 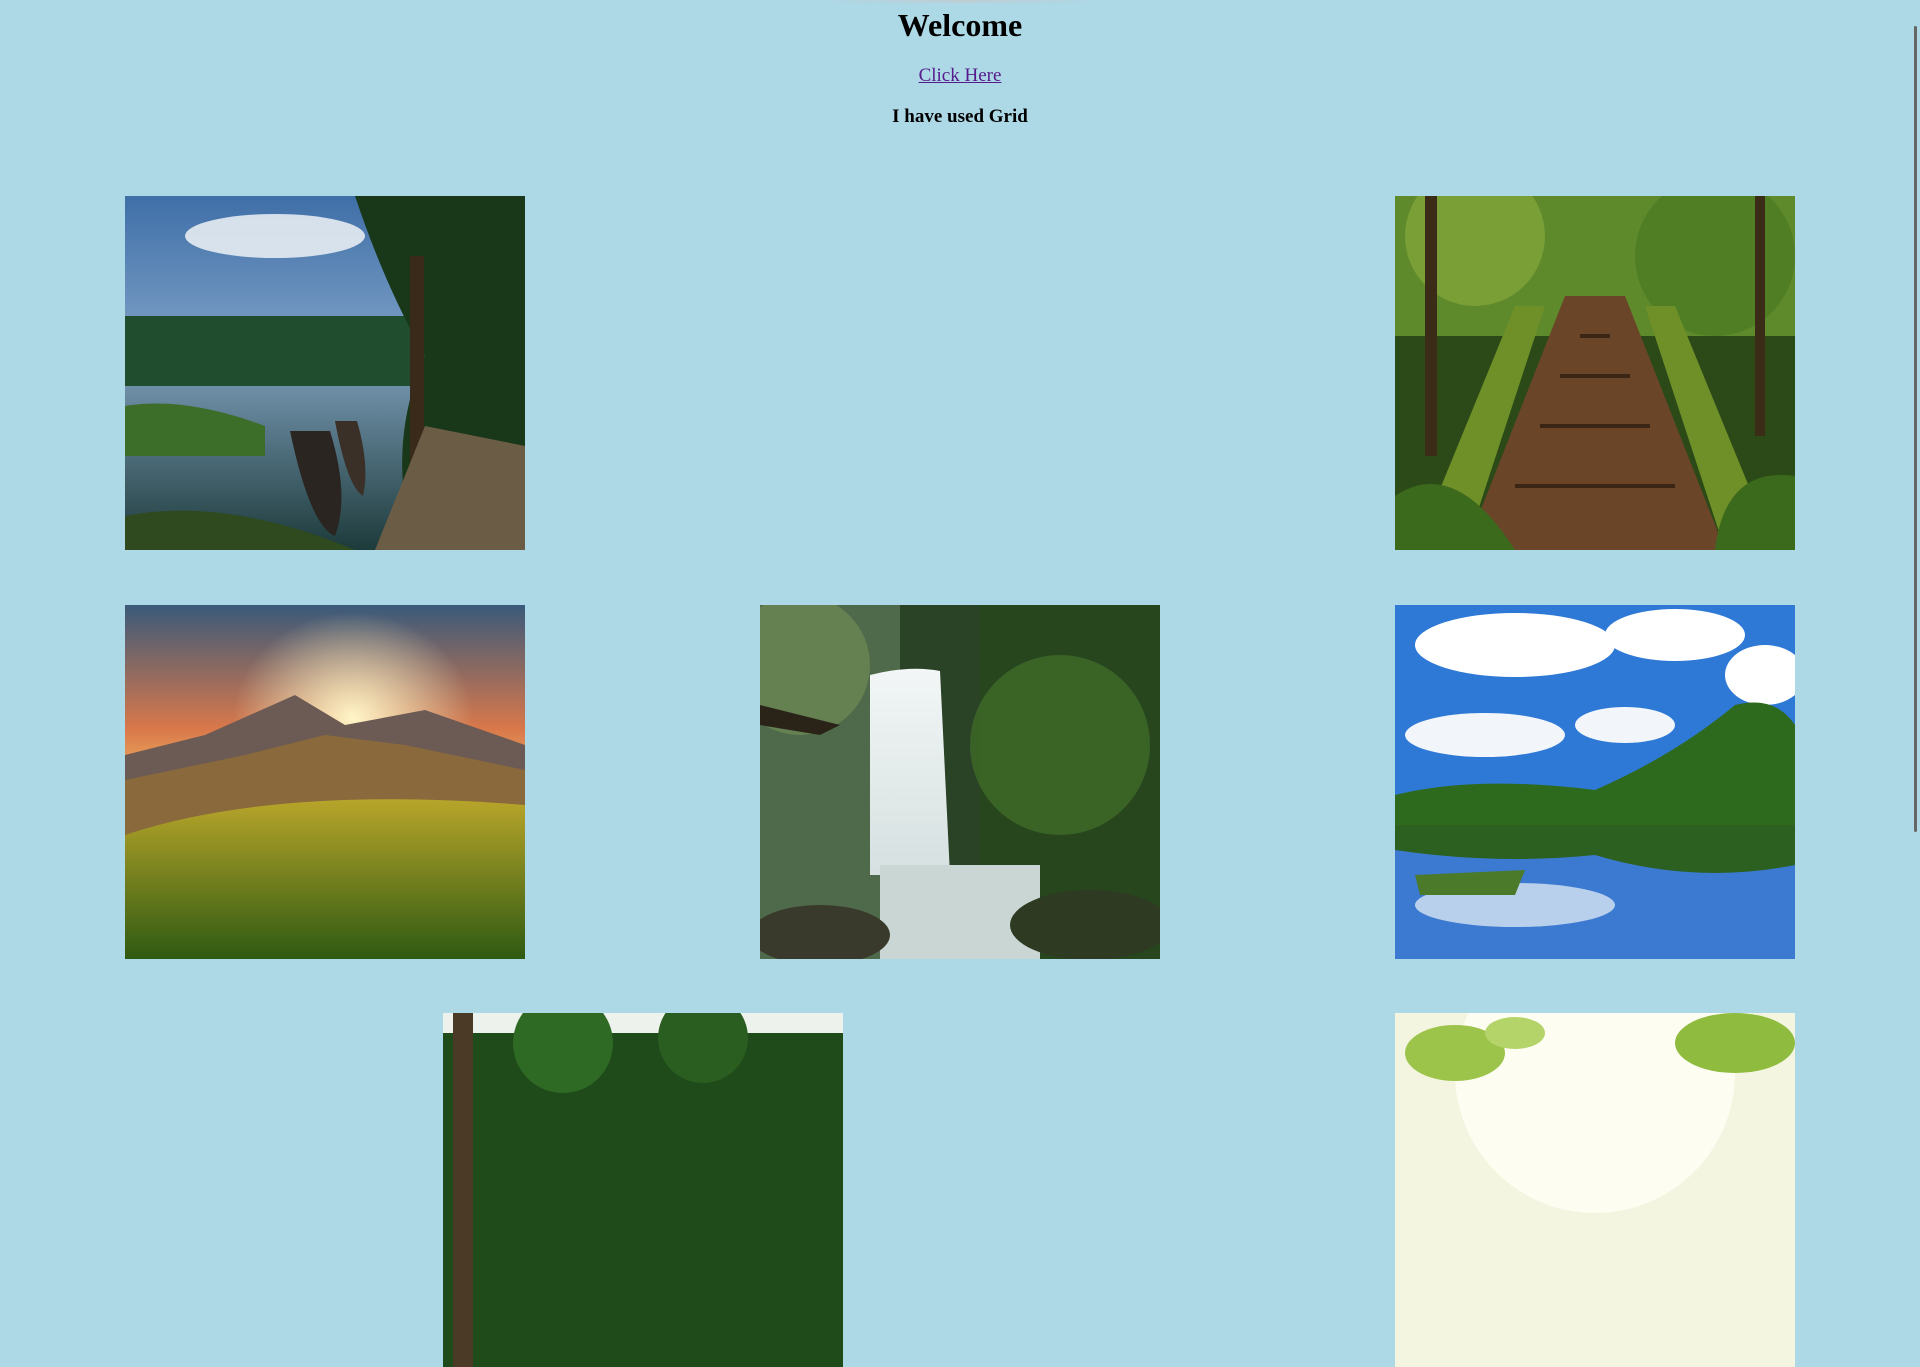 I want to click on vertical-scrollbar, so click(x=1914, y=540).